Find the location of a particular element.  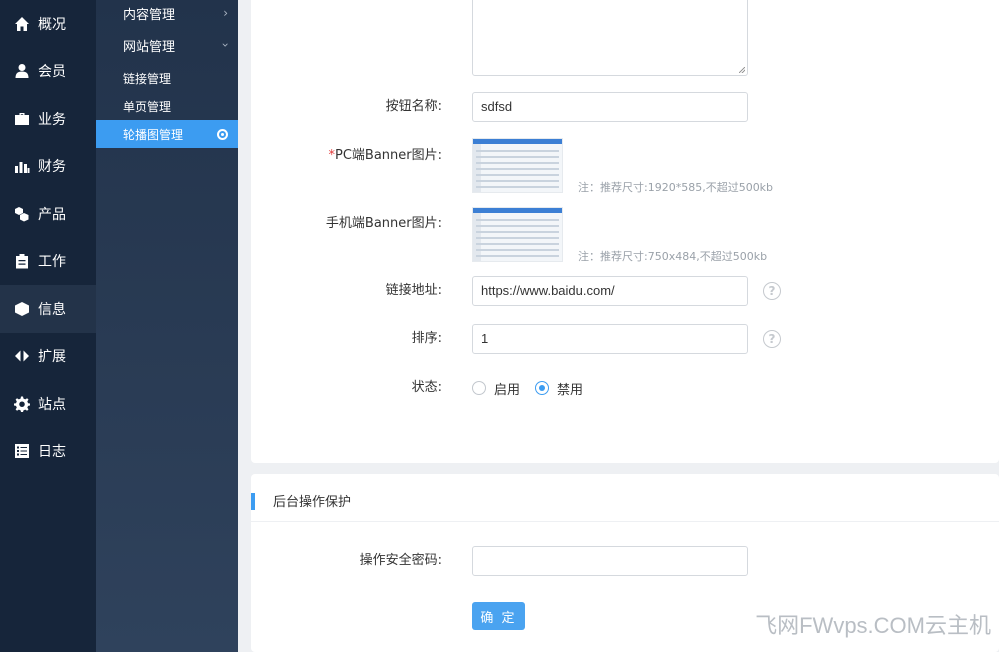

security-password-input is located at coordinates (610, 561).